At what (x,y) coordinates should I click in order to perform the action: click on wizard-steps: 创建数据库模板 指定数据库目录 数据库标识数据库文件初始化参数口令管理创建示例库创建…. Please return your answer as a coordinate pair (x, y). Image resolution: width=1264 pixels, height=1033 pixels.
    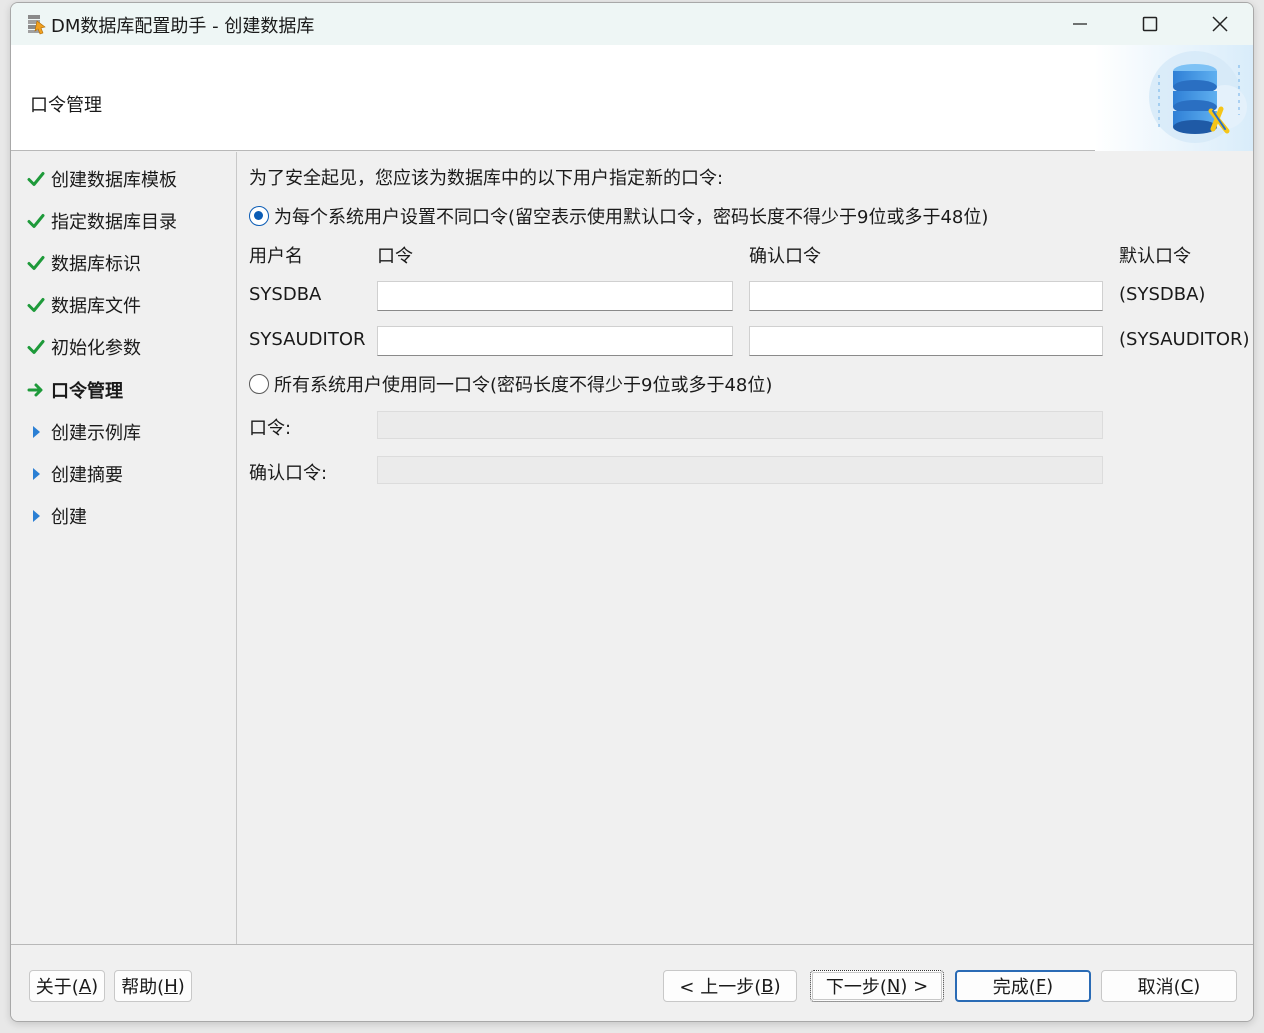
    Looking at the image, I should click on (124, 548).